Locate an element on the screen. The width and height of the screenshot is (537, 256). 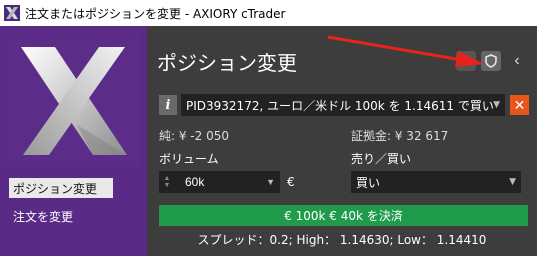
sidebar-item-label: ポジション変更 is located at coordinates (55, 188).